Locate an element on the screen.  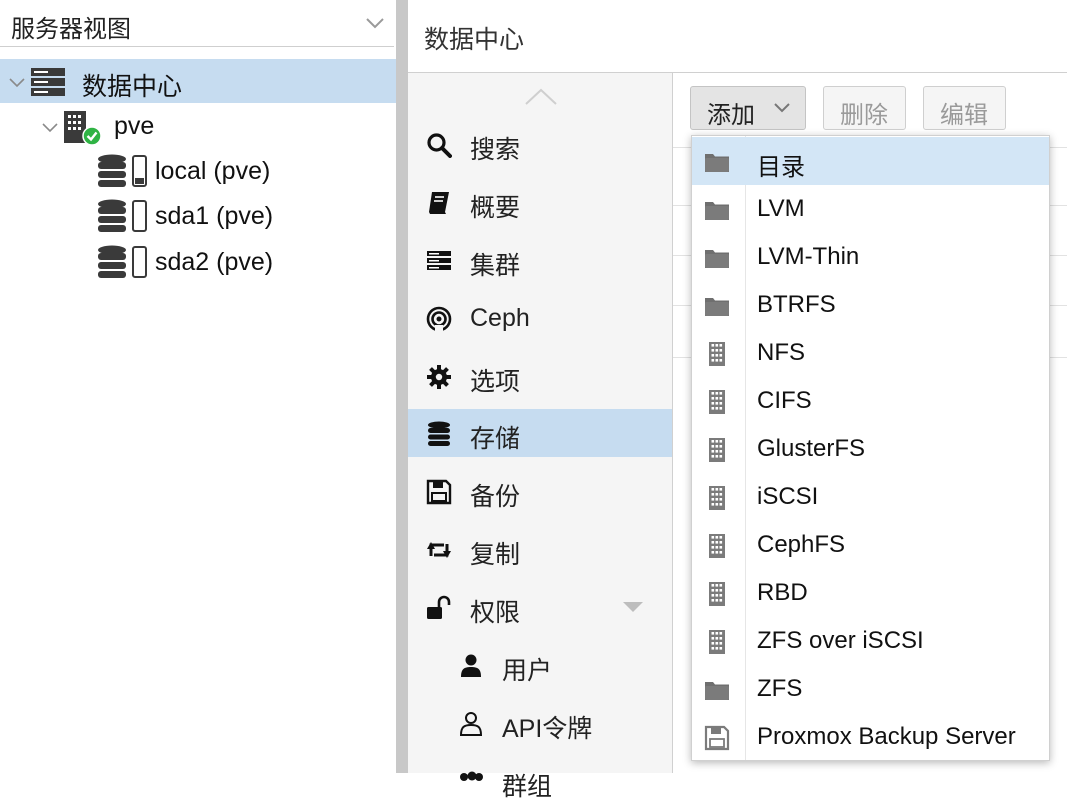
nav-item-permissions: 权限 is located at coordinates (540, 607).